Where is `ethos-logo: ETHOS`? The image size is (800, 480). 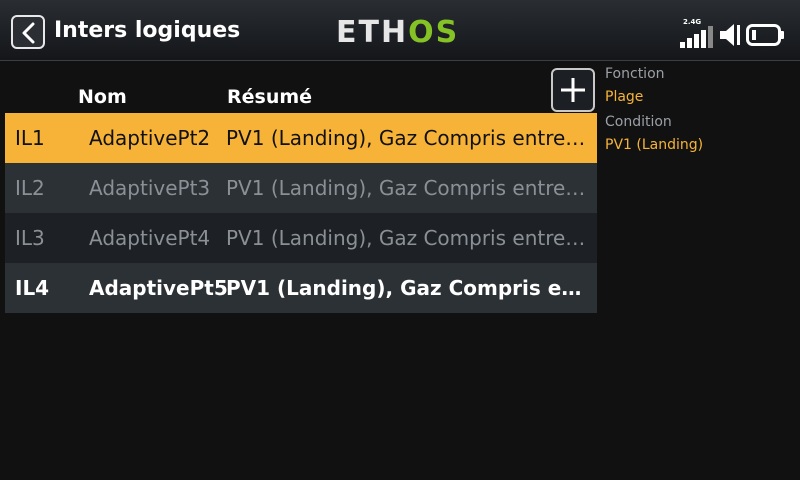
ethos-logo: ETHOS is located at coordinates (398, 32).